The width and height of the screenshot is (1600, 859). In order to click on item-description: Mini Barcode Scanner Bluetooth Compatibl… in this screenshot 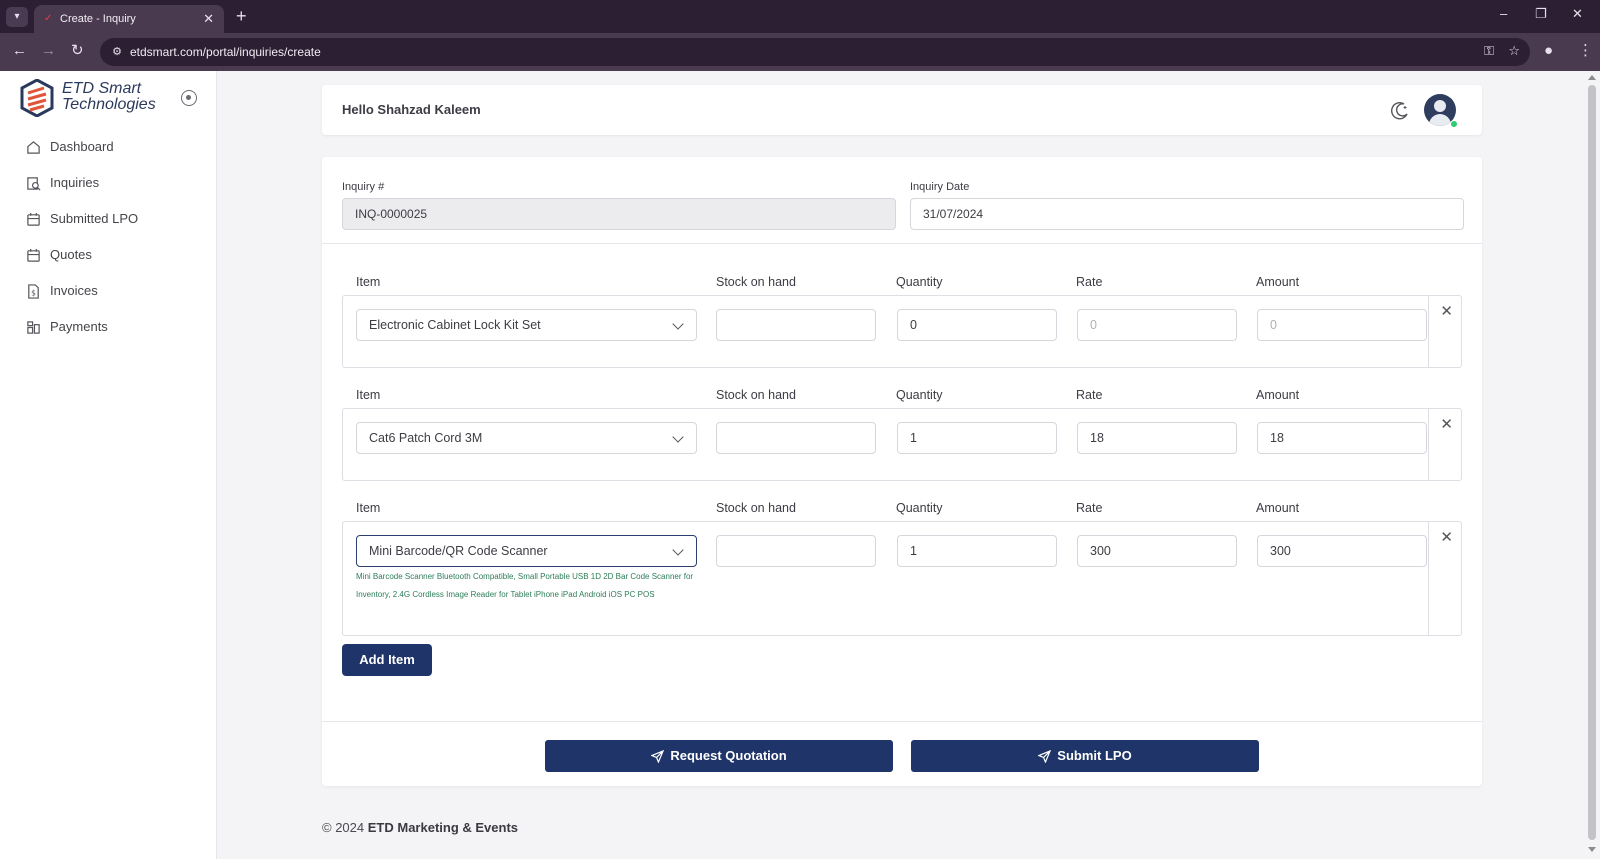, I will do `click(525, 585)`.